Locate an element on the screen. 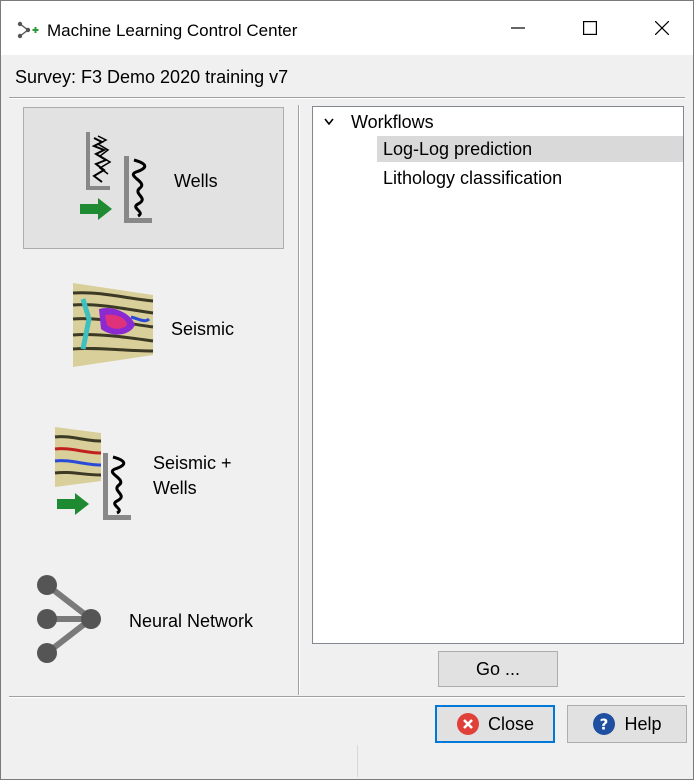 Image resolution: width=694 pixels, height=780 pixels. wells-icon is located at coordinates (116, 177).